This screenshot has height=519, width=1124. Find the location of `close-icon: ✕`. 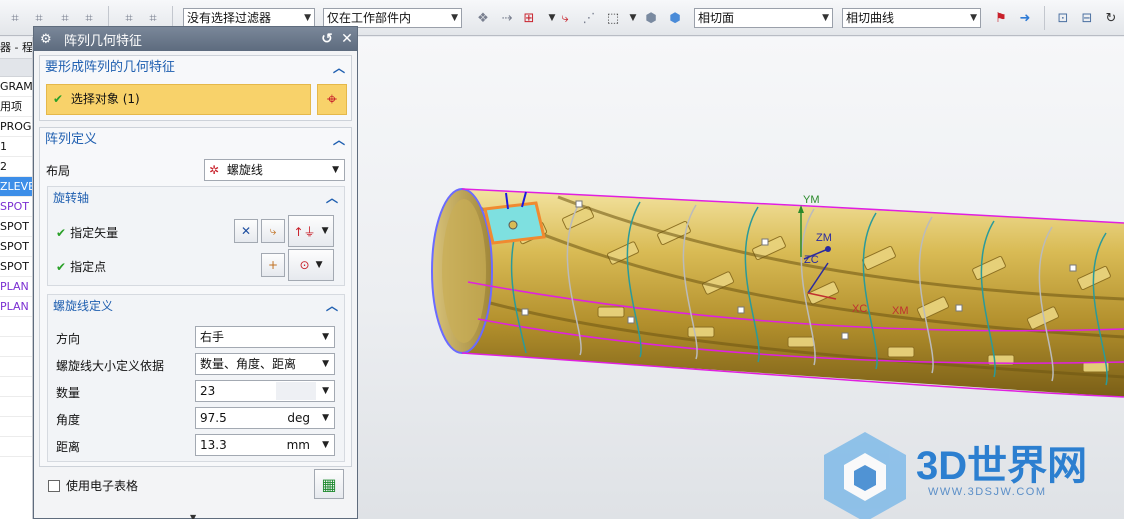

close-icon: ✕ is located at coordinates (347, 39).